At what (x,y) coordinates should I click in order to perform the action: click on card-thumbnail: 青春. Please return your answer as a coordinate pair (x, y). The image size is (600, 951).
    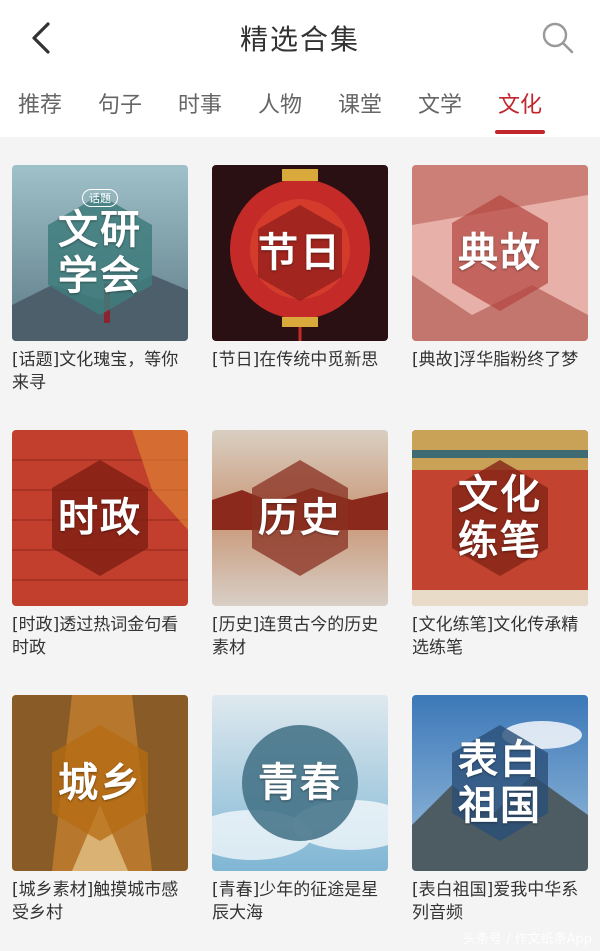
    Looking at the image, I should click on (300, 783).